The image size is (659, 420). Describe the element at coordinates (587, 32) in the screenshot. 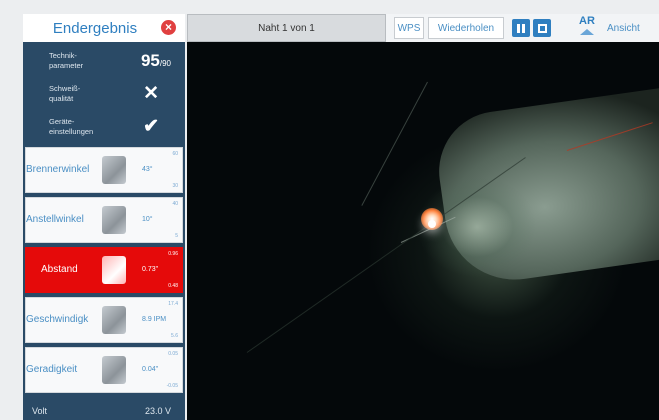

I see `ar-icon` at that location.